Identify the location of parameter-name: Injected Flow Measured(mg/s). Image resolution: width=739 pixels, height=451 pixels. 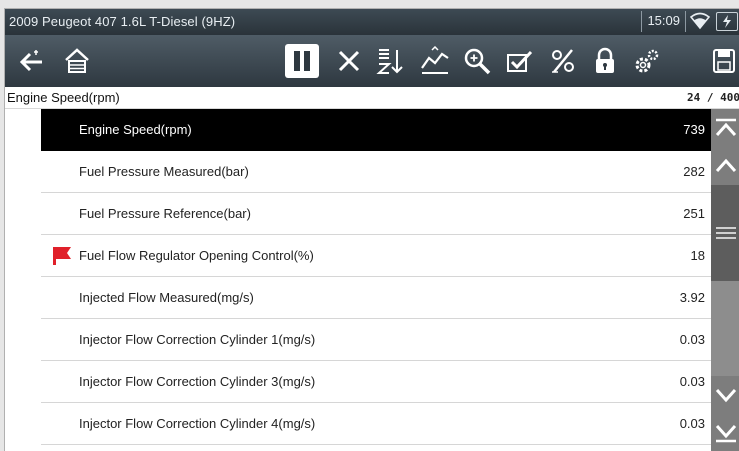
(166, 297).